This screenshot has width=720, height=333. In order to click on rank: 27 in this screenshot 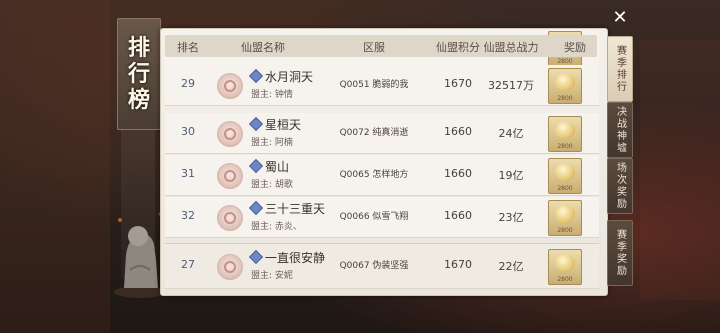, I will do `click(188, 264)`.